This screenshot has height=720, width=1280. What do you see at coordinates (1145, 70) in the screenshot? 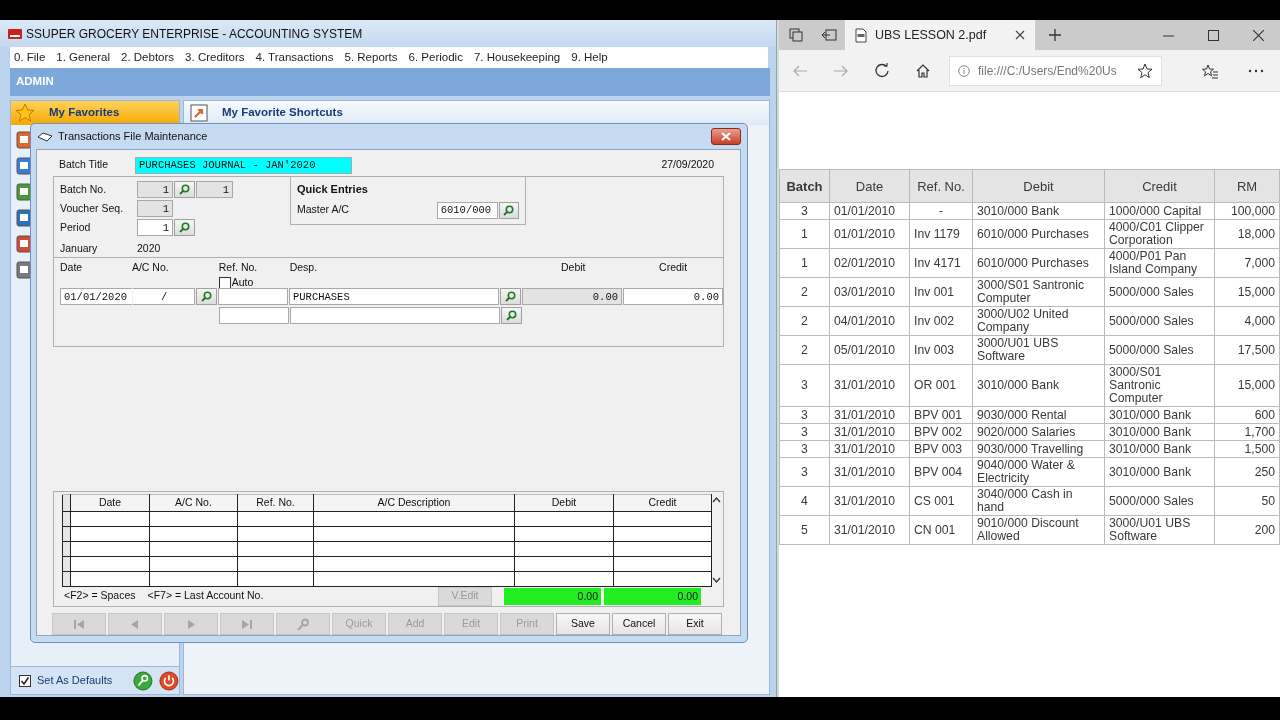
I see `favorite-star-icon` at bounding box center [1145, 70].